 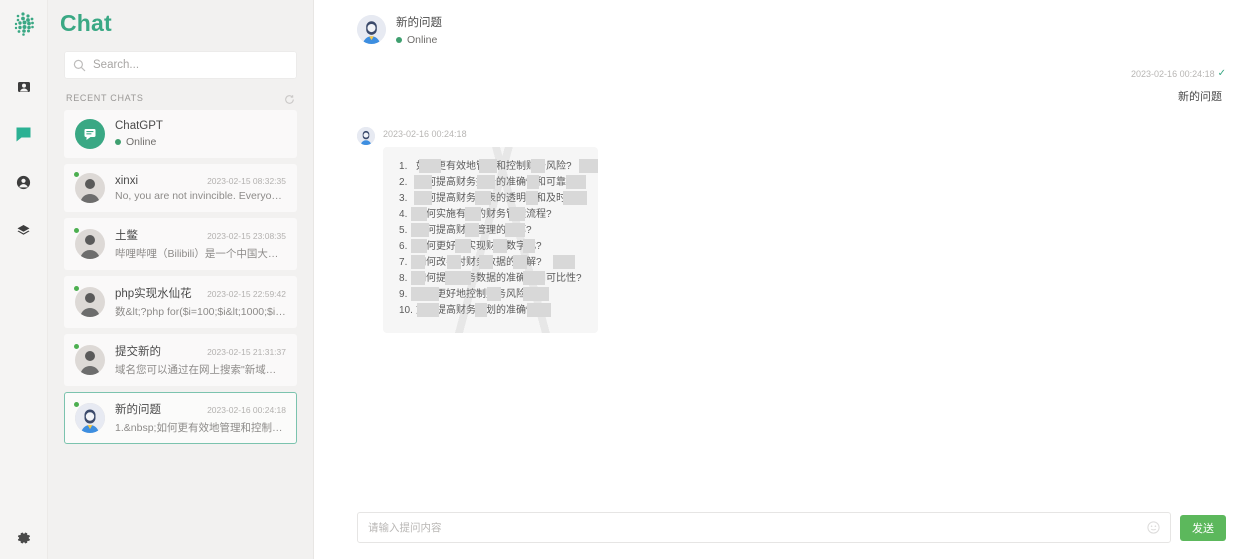 What do you see at coordinates (24, 24) in the screenshot?
I see `hex-dots-logo` at bounding box center [24, 24].